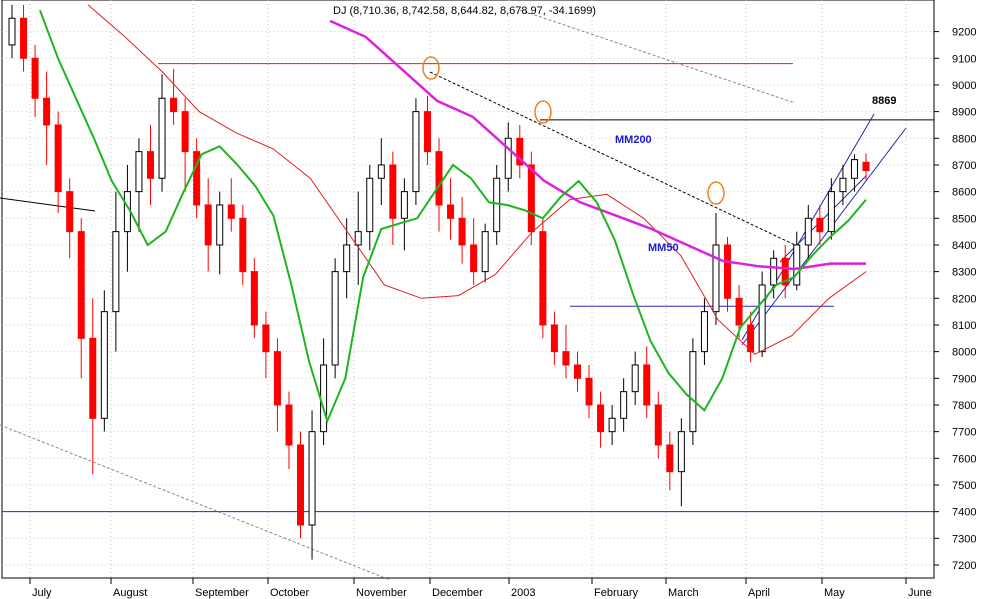  Describe the element at coordinates (964, 86) in the screenshot. I see `y-tick-label: 9000` at that location.